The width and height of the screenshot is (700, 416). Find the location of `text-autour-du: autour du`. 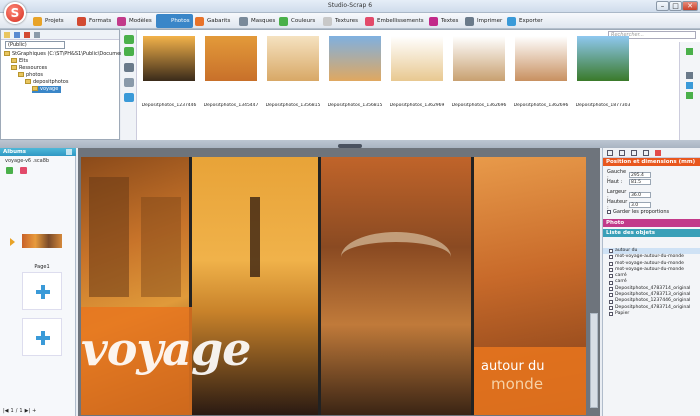

text-autour-du: autour du is located at coordinates (512, 366).